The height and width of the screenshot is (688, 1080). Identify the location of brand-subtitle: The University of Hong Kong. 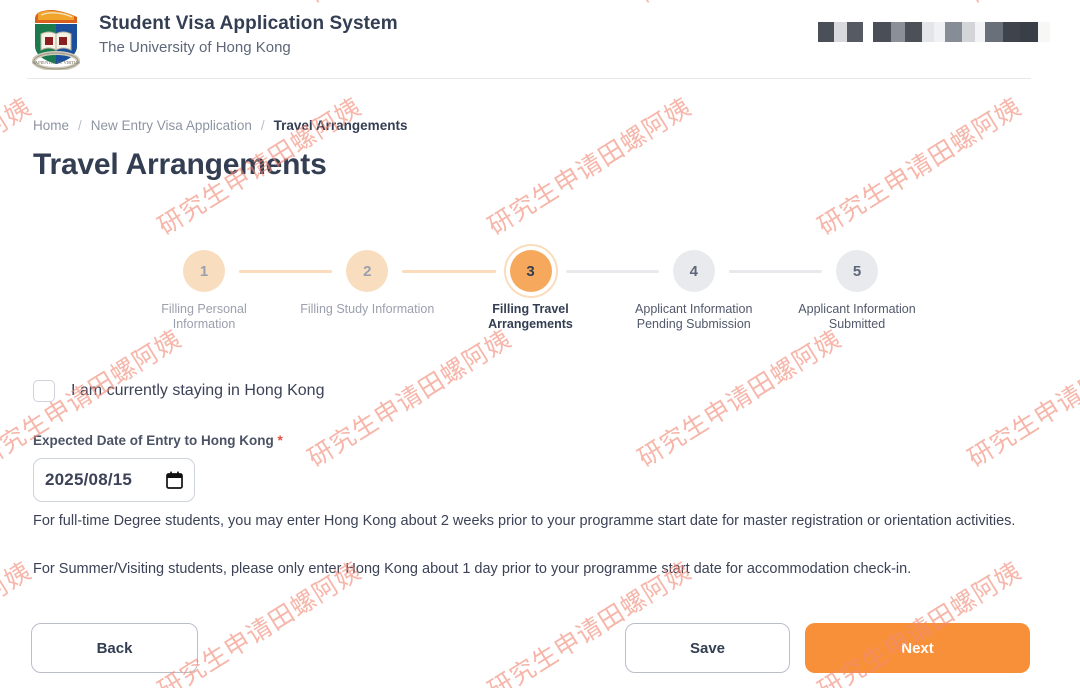
(195, 47).